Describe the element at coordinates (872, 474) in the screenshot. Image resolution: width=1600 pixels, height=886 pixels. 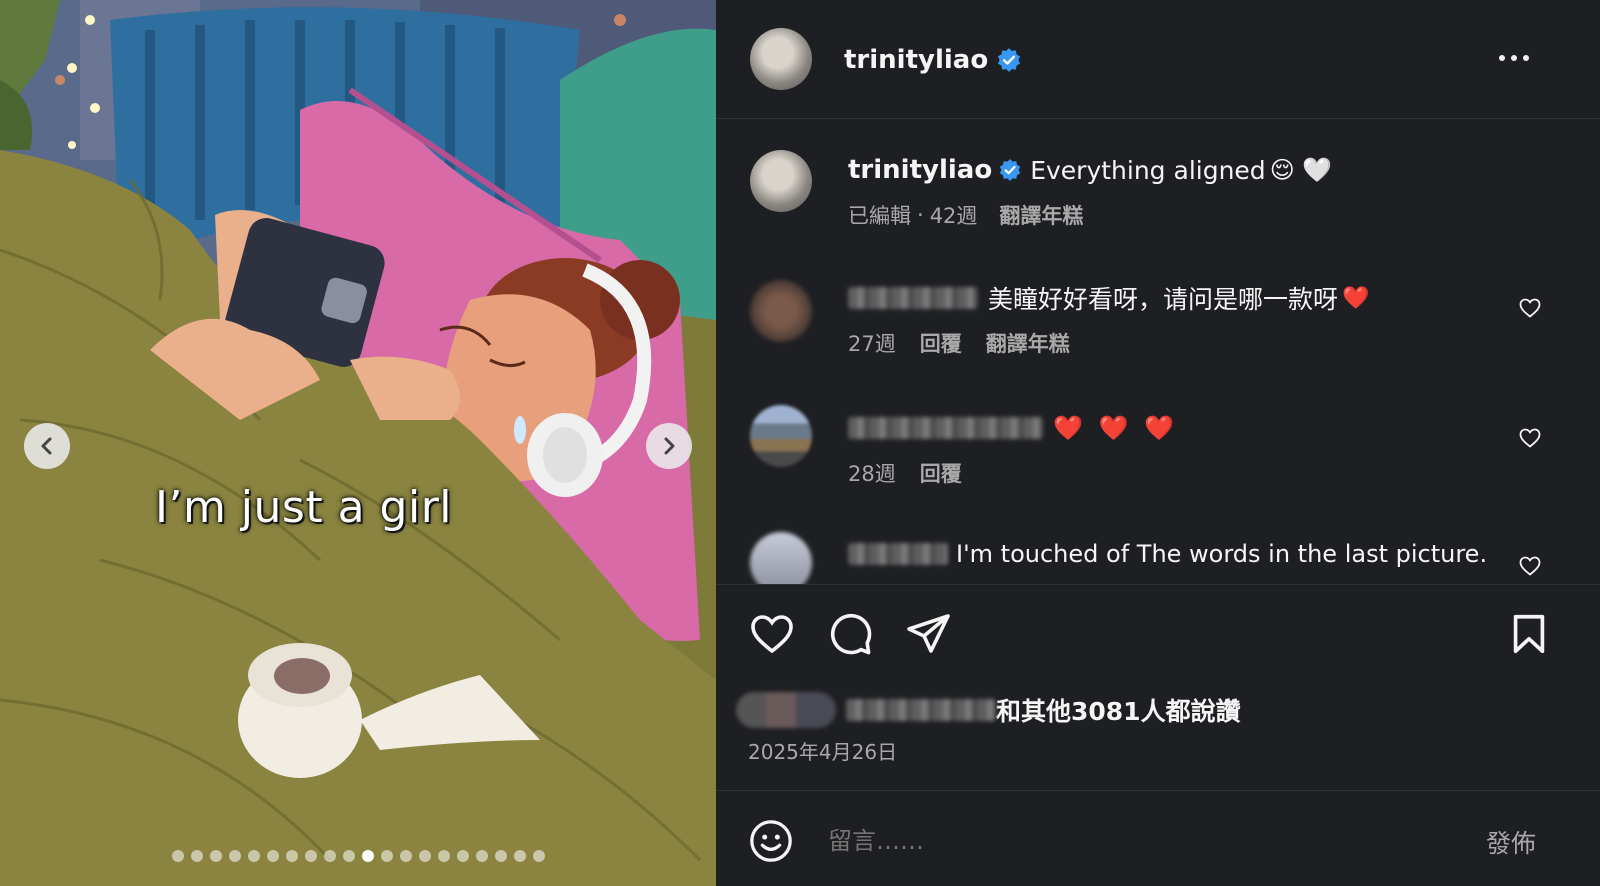
I see `comment-age: 28週` at that location.